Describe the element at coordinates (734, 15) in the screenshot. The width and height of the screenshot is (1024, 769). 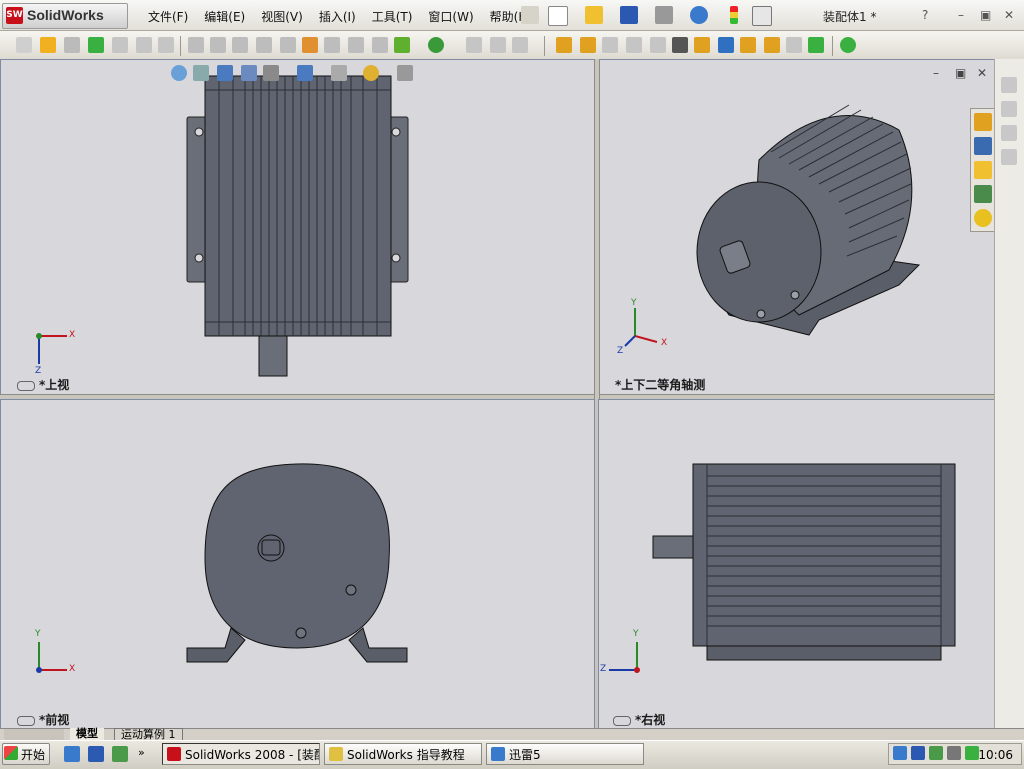
I see `rebuild-traffic-light-icon` at that location.